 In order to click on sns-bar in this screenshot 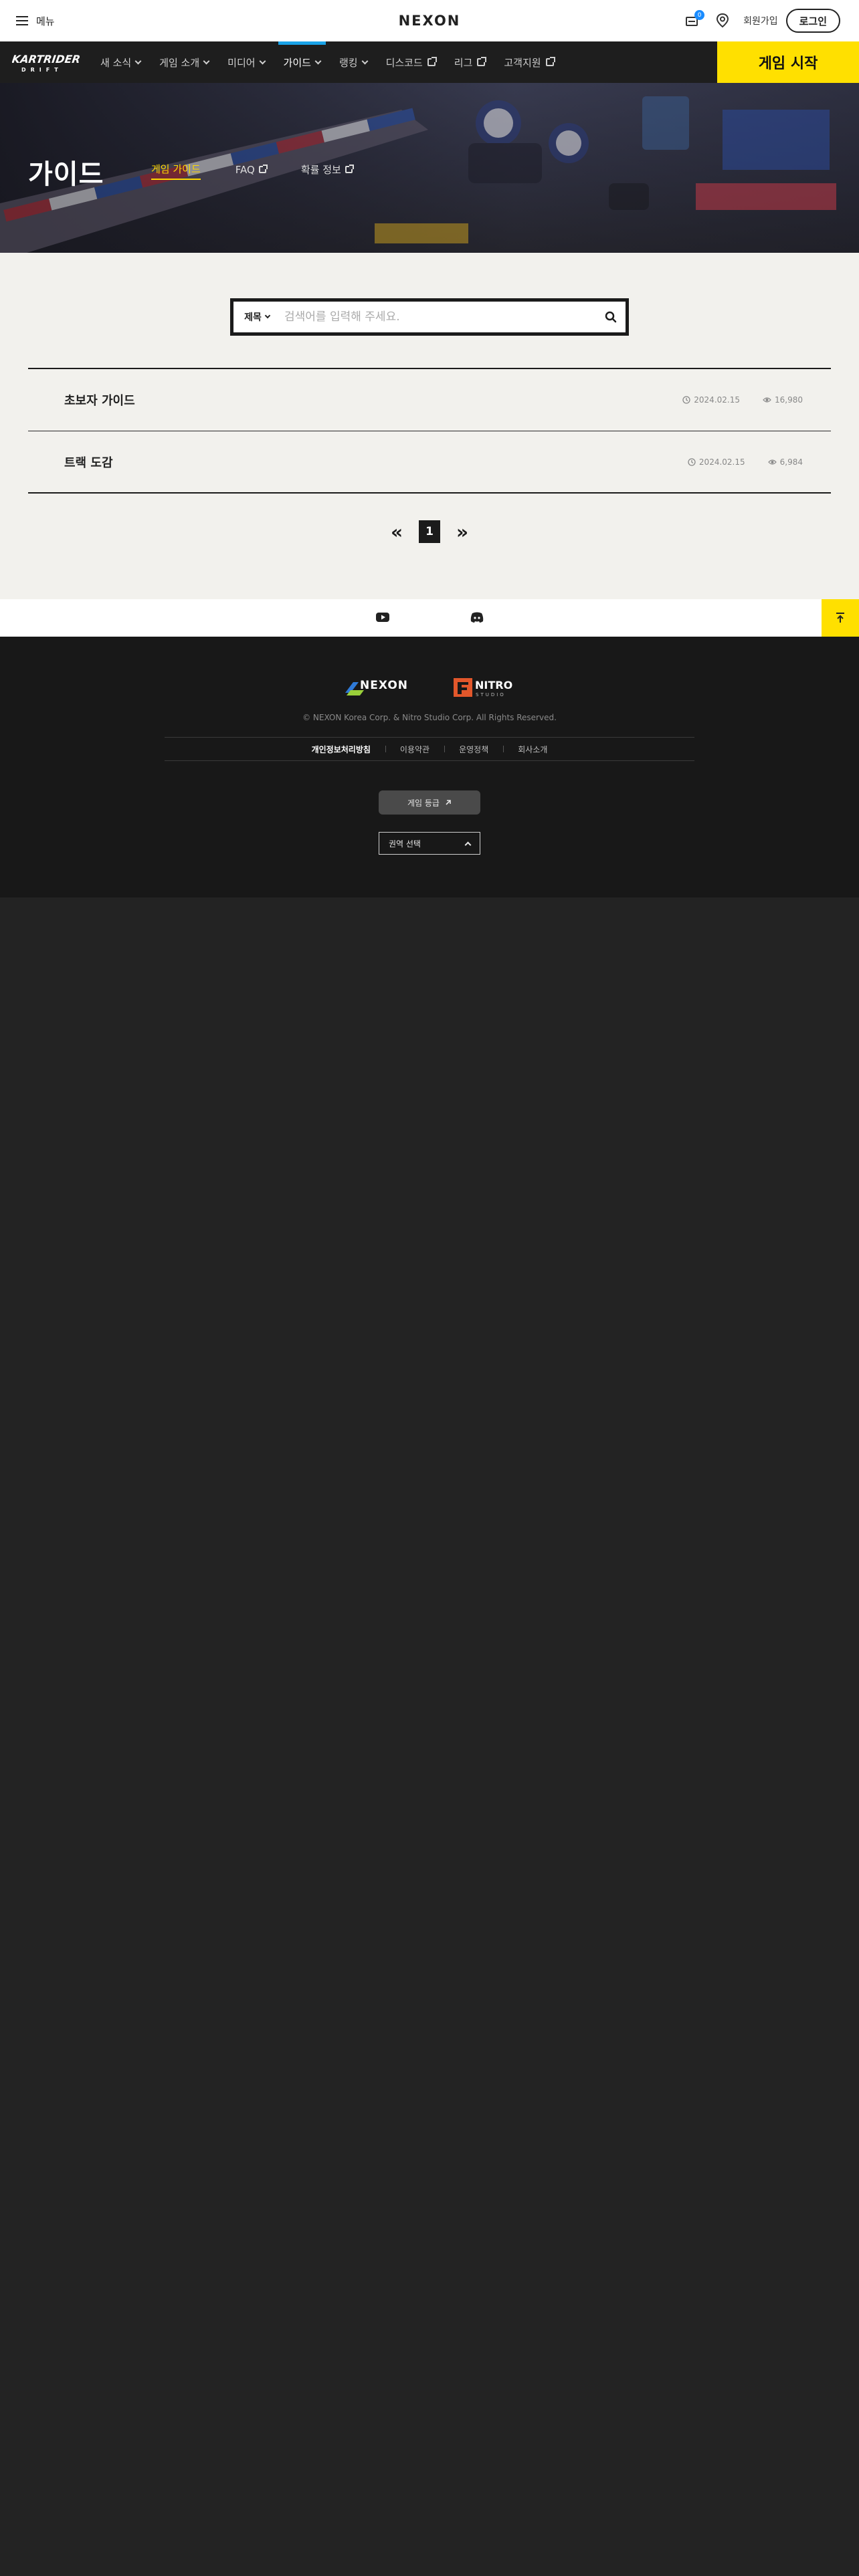, I will do `click(429, 618)`.